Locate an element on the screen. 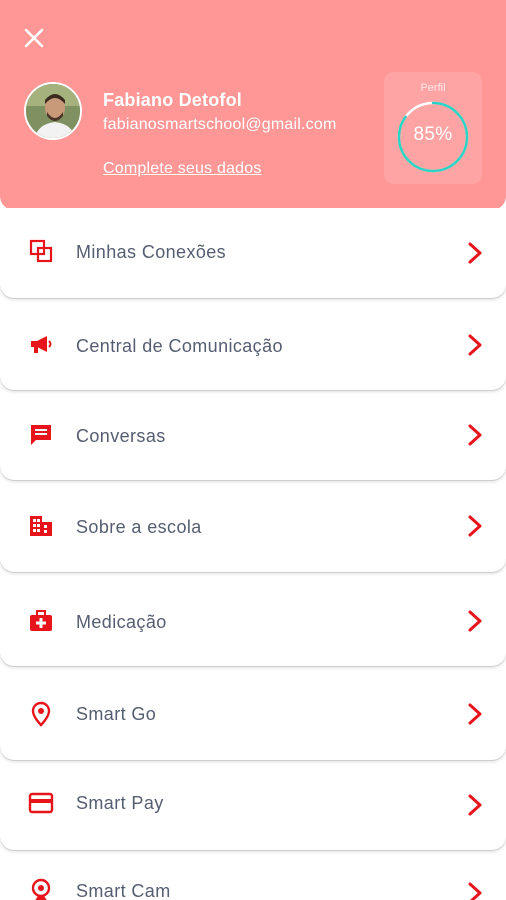 Image resolution: width=506 pixels, height=900 pixels. close-icon is located at coordinates (34, 38).